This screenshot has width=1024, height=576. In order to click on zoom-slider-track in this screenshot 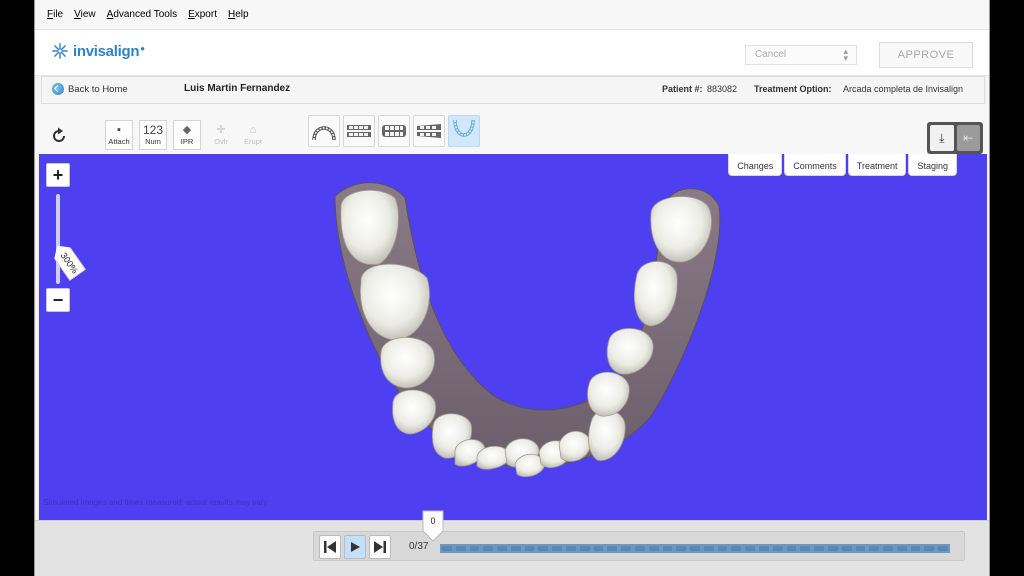, I will do `click(58, 239)`.